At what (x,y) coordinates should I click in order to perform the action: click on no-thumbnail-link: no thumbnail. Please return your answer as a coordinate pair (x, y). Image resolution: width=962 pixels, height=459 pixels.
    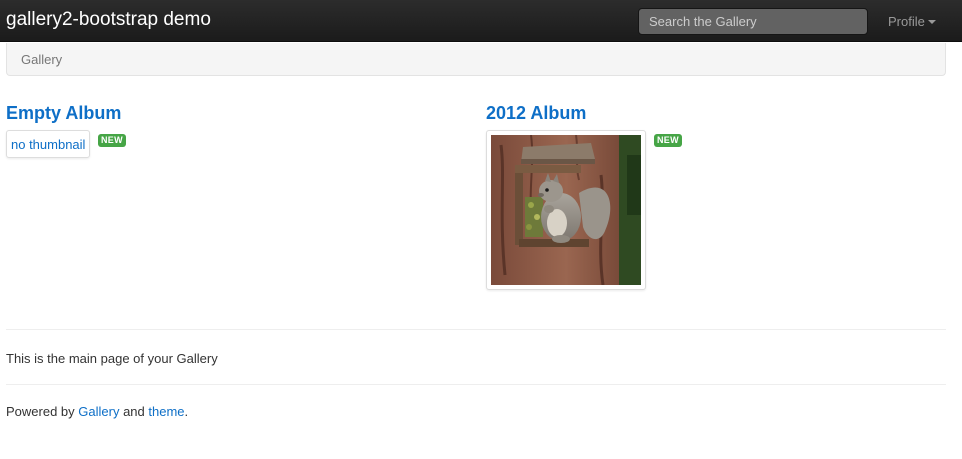
    Looking at the image, I should click on (48, 144).